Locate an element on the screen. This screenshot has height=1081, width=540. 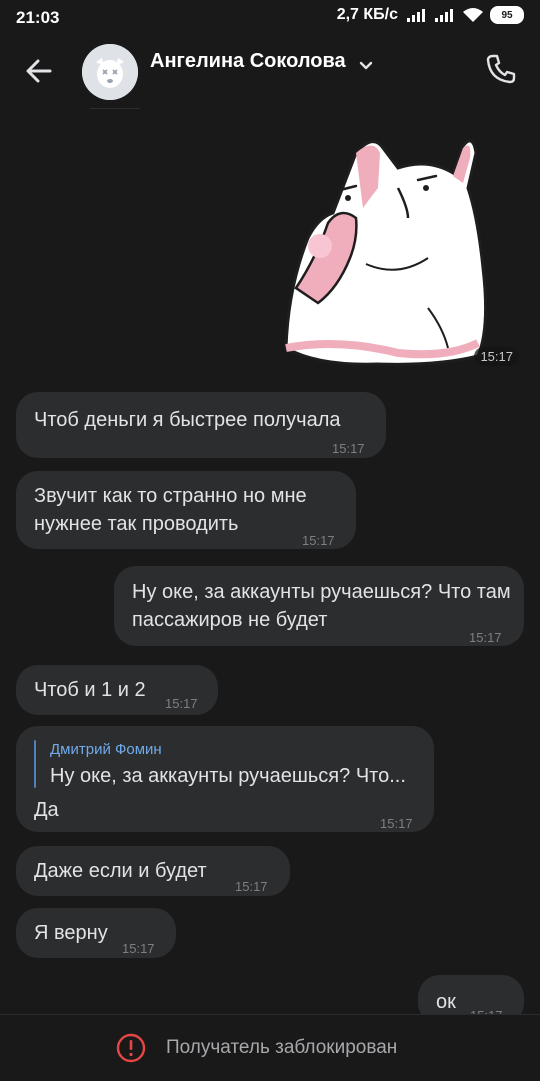
blocked-footer: Получатель заблокирован is located at coordinates (270, 1047).